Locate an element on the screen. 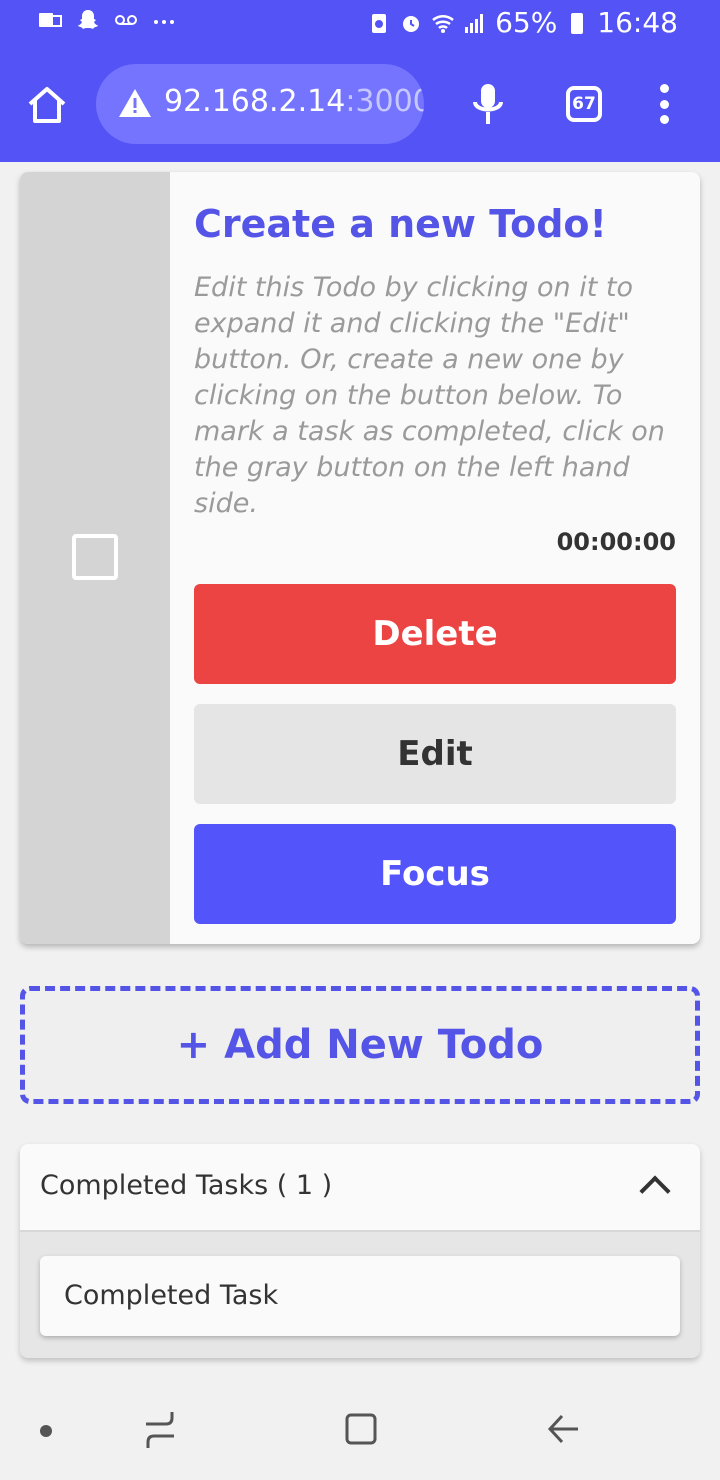 The height and width of the screenshot is (1480, 720). url-port: :3000 is located at coordinates (384, 101).